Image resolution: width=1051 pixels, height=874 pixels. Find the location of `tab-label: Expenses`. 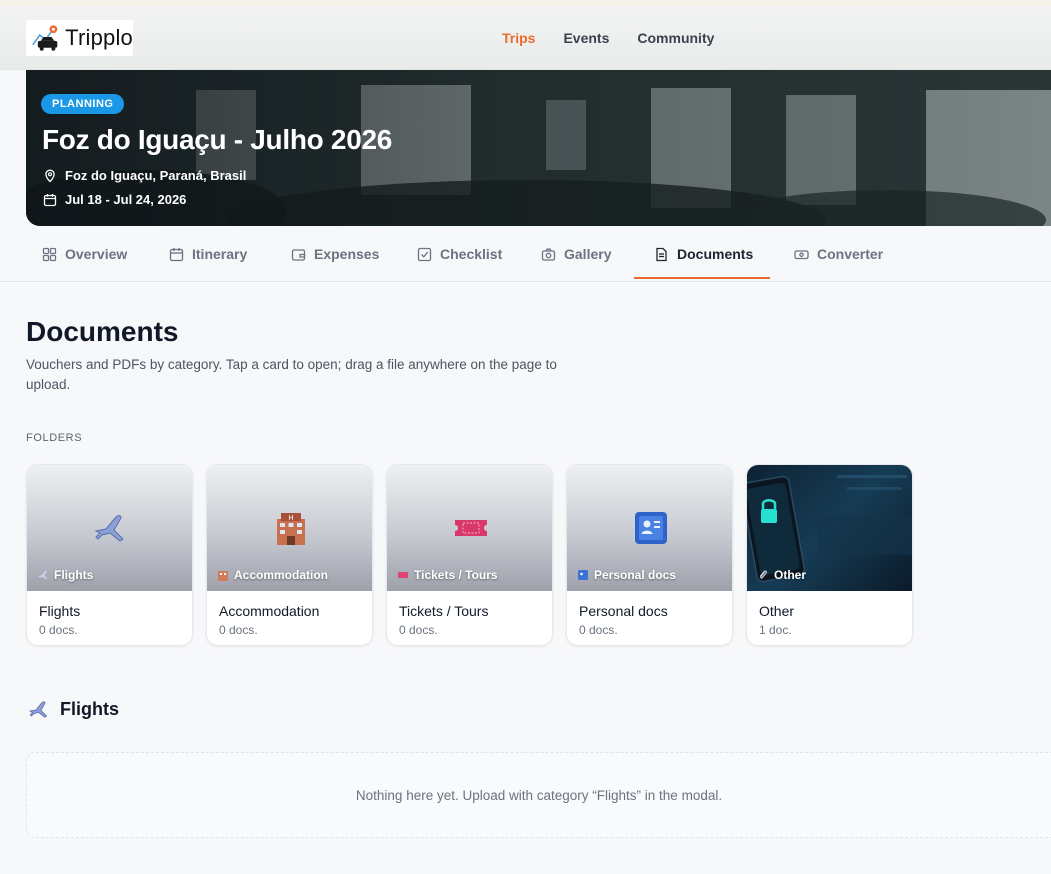

tab-label: Expenses is located at coordinates (347, 254).